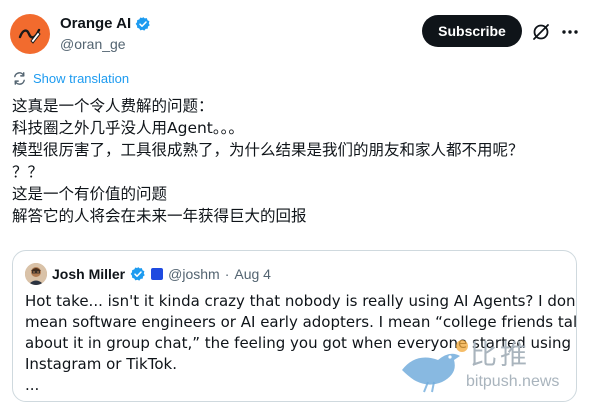 This screenshot has width=595, height=411. Describe the element at coordinates (541, 32) in the screenshot. I see `grok-icon` at that location.